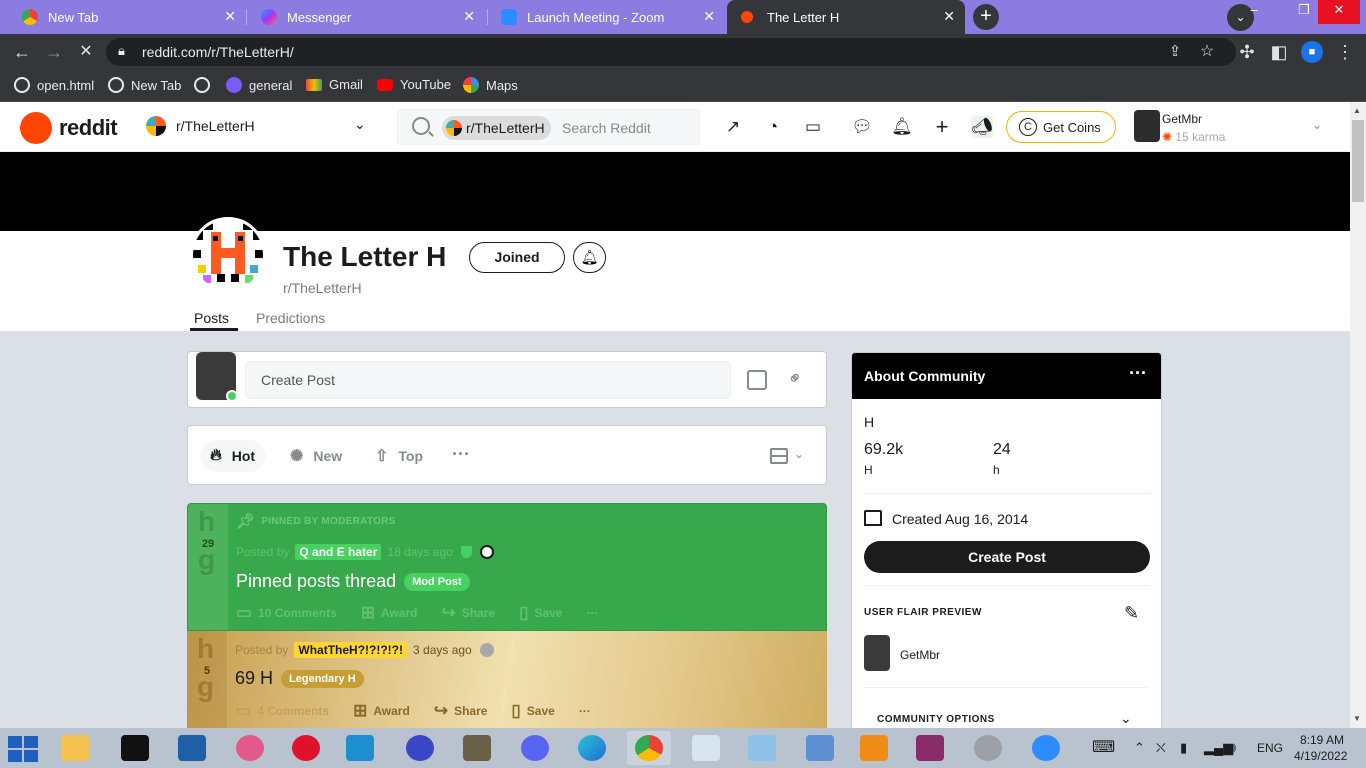 The height and width of the screenshot is (768, 1366). I want to click on task-manager-icon, so click(706, 748).